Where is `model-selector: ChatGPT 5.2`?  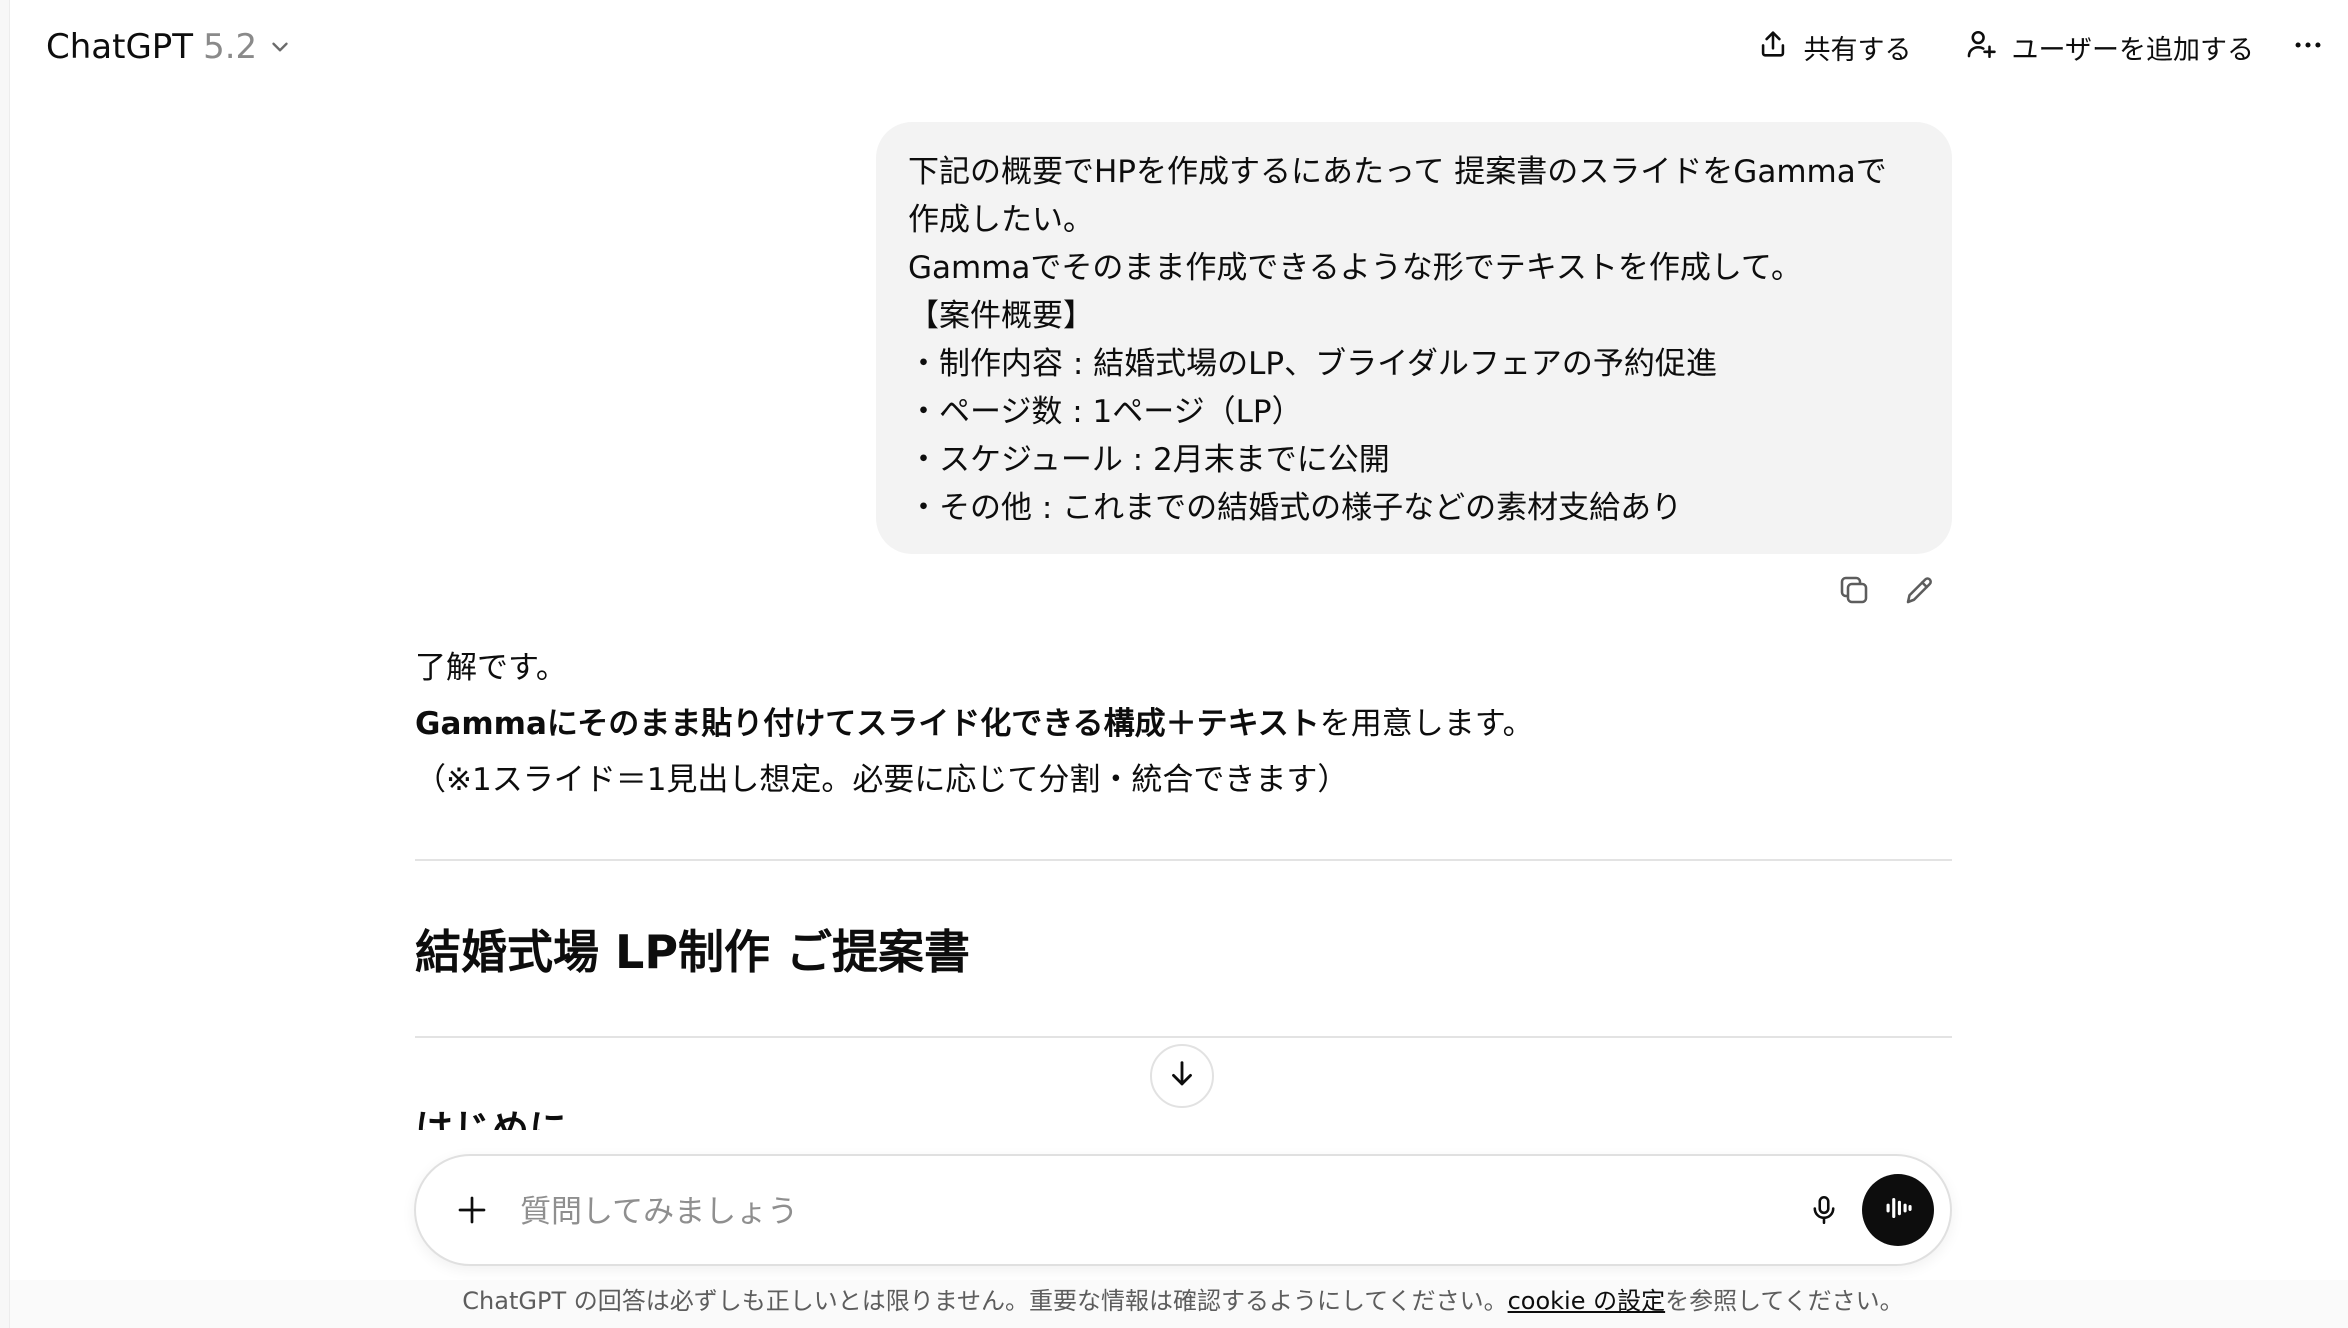
model-selector: ChatGPT 5.2 is located at coordinates (169, 47).